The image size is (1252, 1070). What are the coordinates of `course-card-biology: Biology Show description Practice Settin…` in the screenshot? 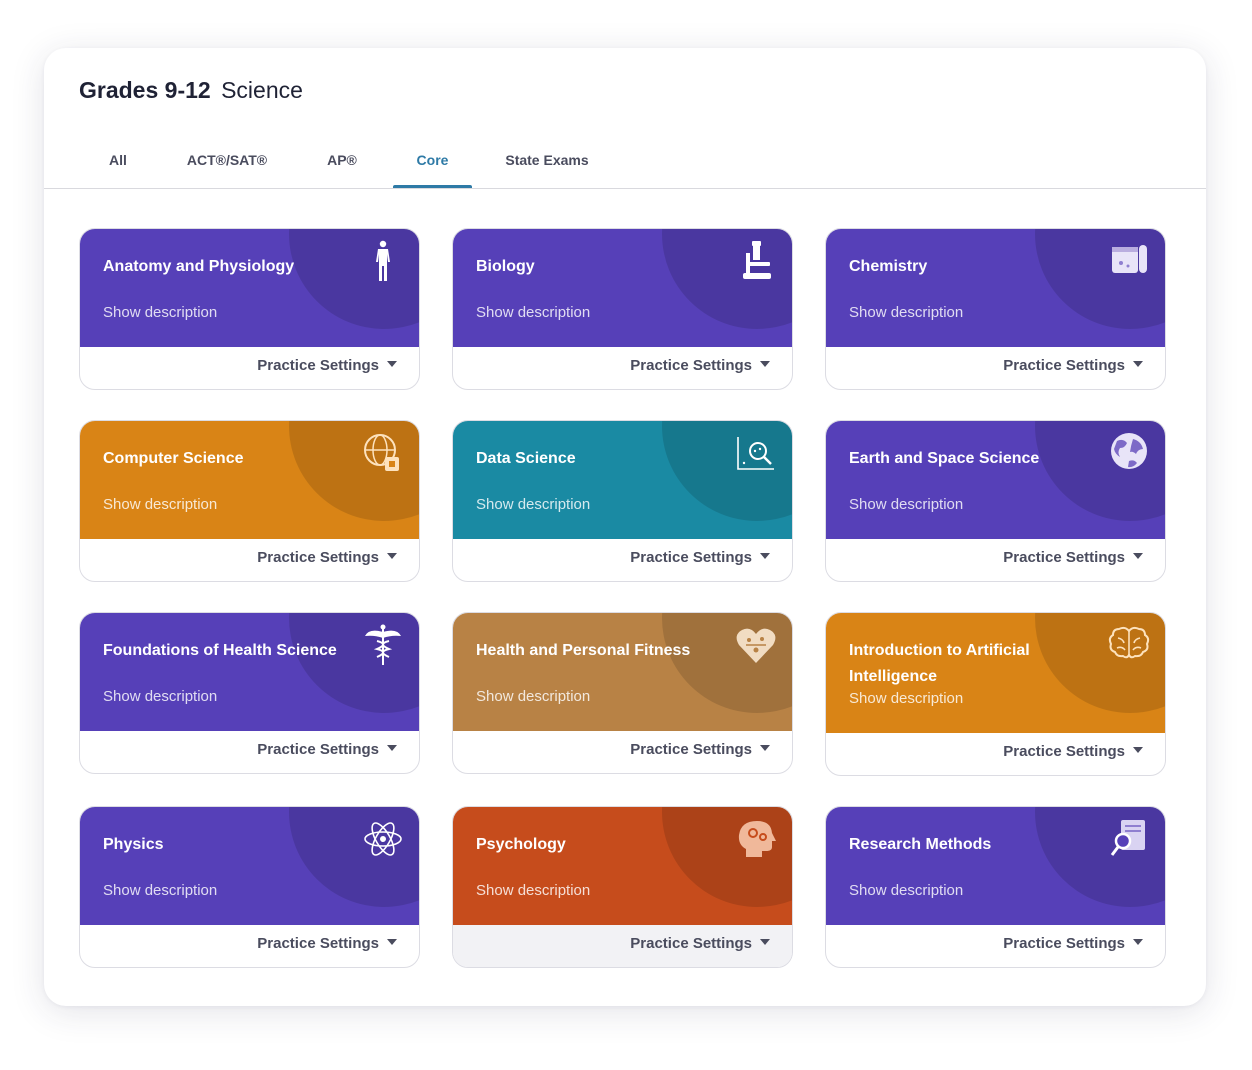 It's located at (622, 309).